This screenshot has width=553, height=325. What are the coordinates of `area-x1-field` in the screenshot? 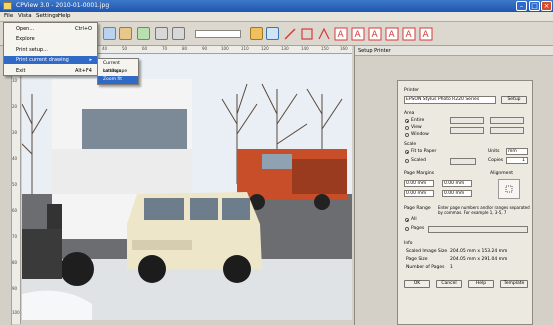 It's located at (467, 120).